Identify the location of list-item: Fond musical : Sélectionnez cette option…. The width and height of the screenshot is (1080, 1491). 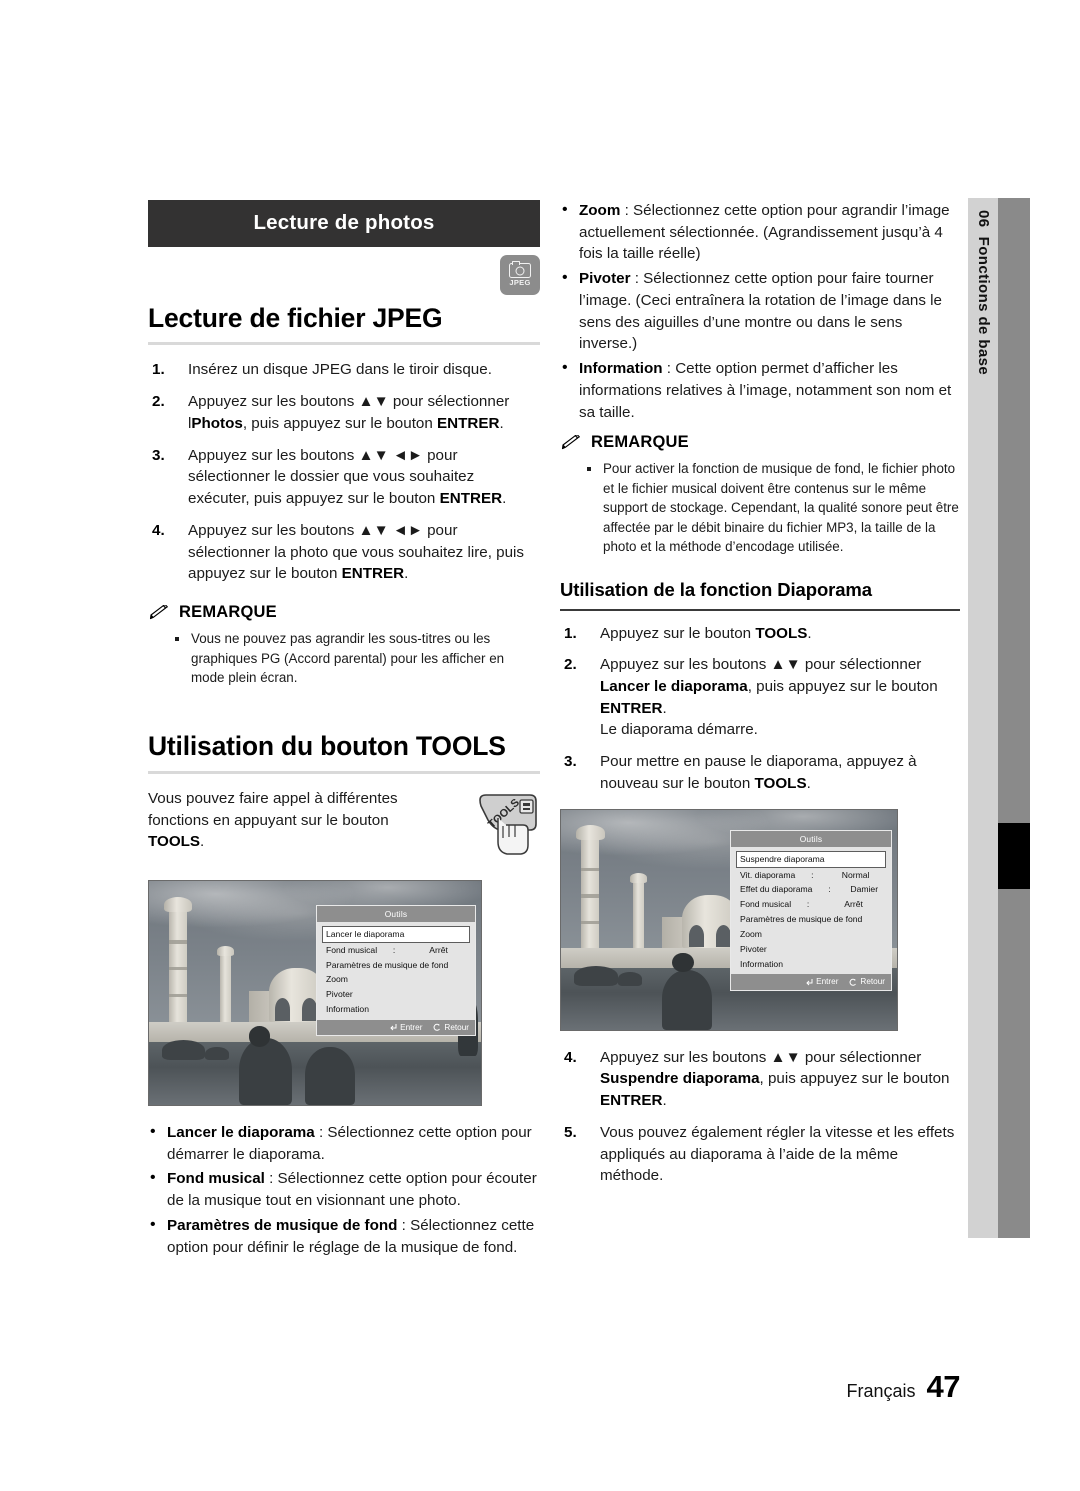
(344, 1189).